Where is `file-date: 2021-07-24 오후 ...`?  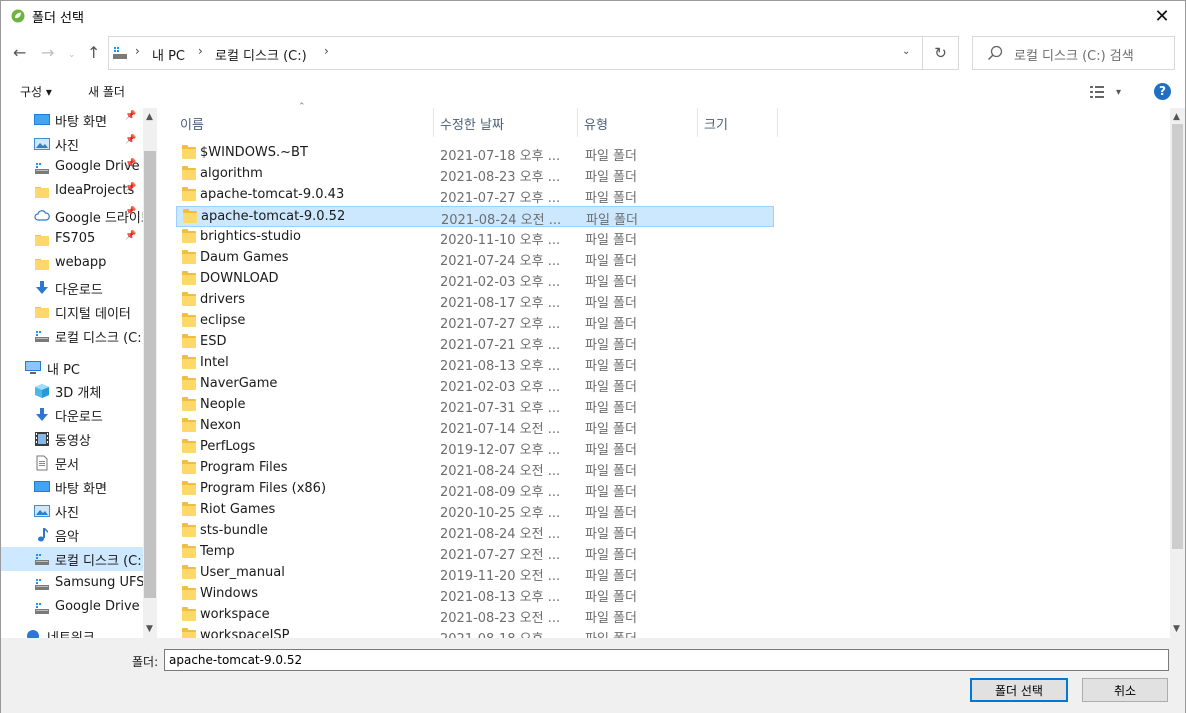 file-date: 2021-07-24 오후 ... is located at coordinates (500, 261).